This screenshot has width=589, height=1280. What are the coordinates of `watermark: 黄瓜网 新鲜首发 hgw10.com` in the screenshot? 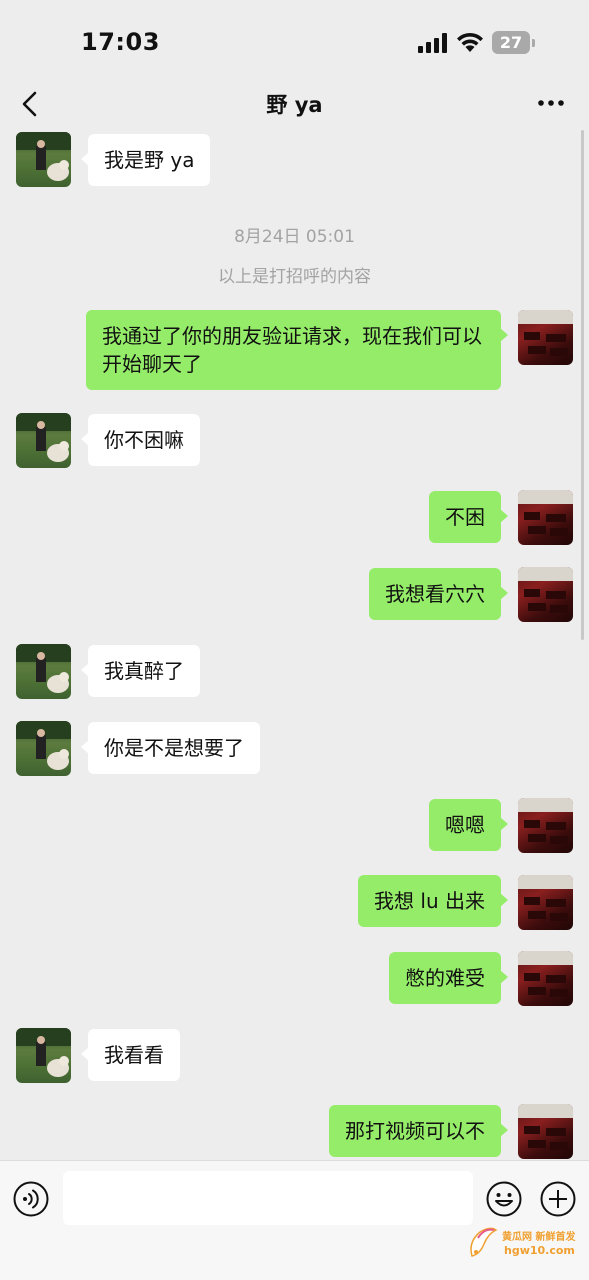 It's located at (522, 1242).